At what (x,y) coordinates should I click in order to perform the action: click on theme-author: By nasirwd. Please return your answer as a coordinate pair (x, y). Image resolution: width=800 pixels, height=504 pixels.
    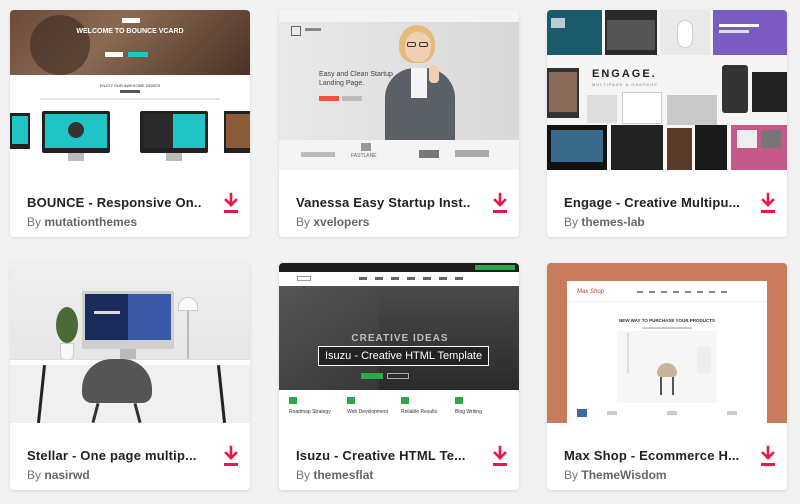
    Looking at the image, I should click on (58, 475).